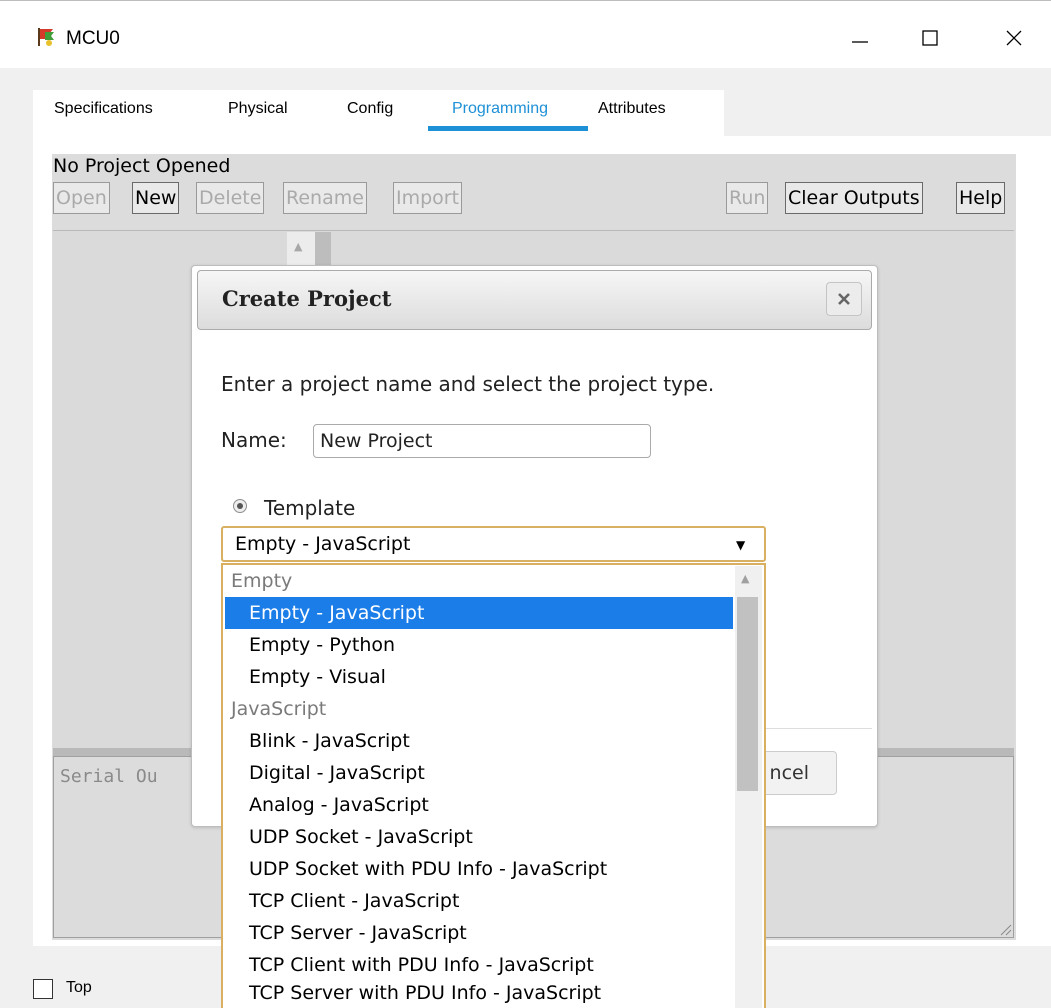 Image resolution: width=1051 pixels, height=1008 pixels. I want to click on maximize-icon, so click(930, 38).